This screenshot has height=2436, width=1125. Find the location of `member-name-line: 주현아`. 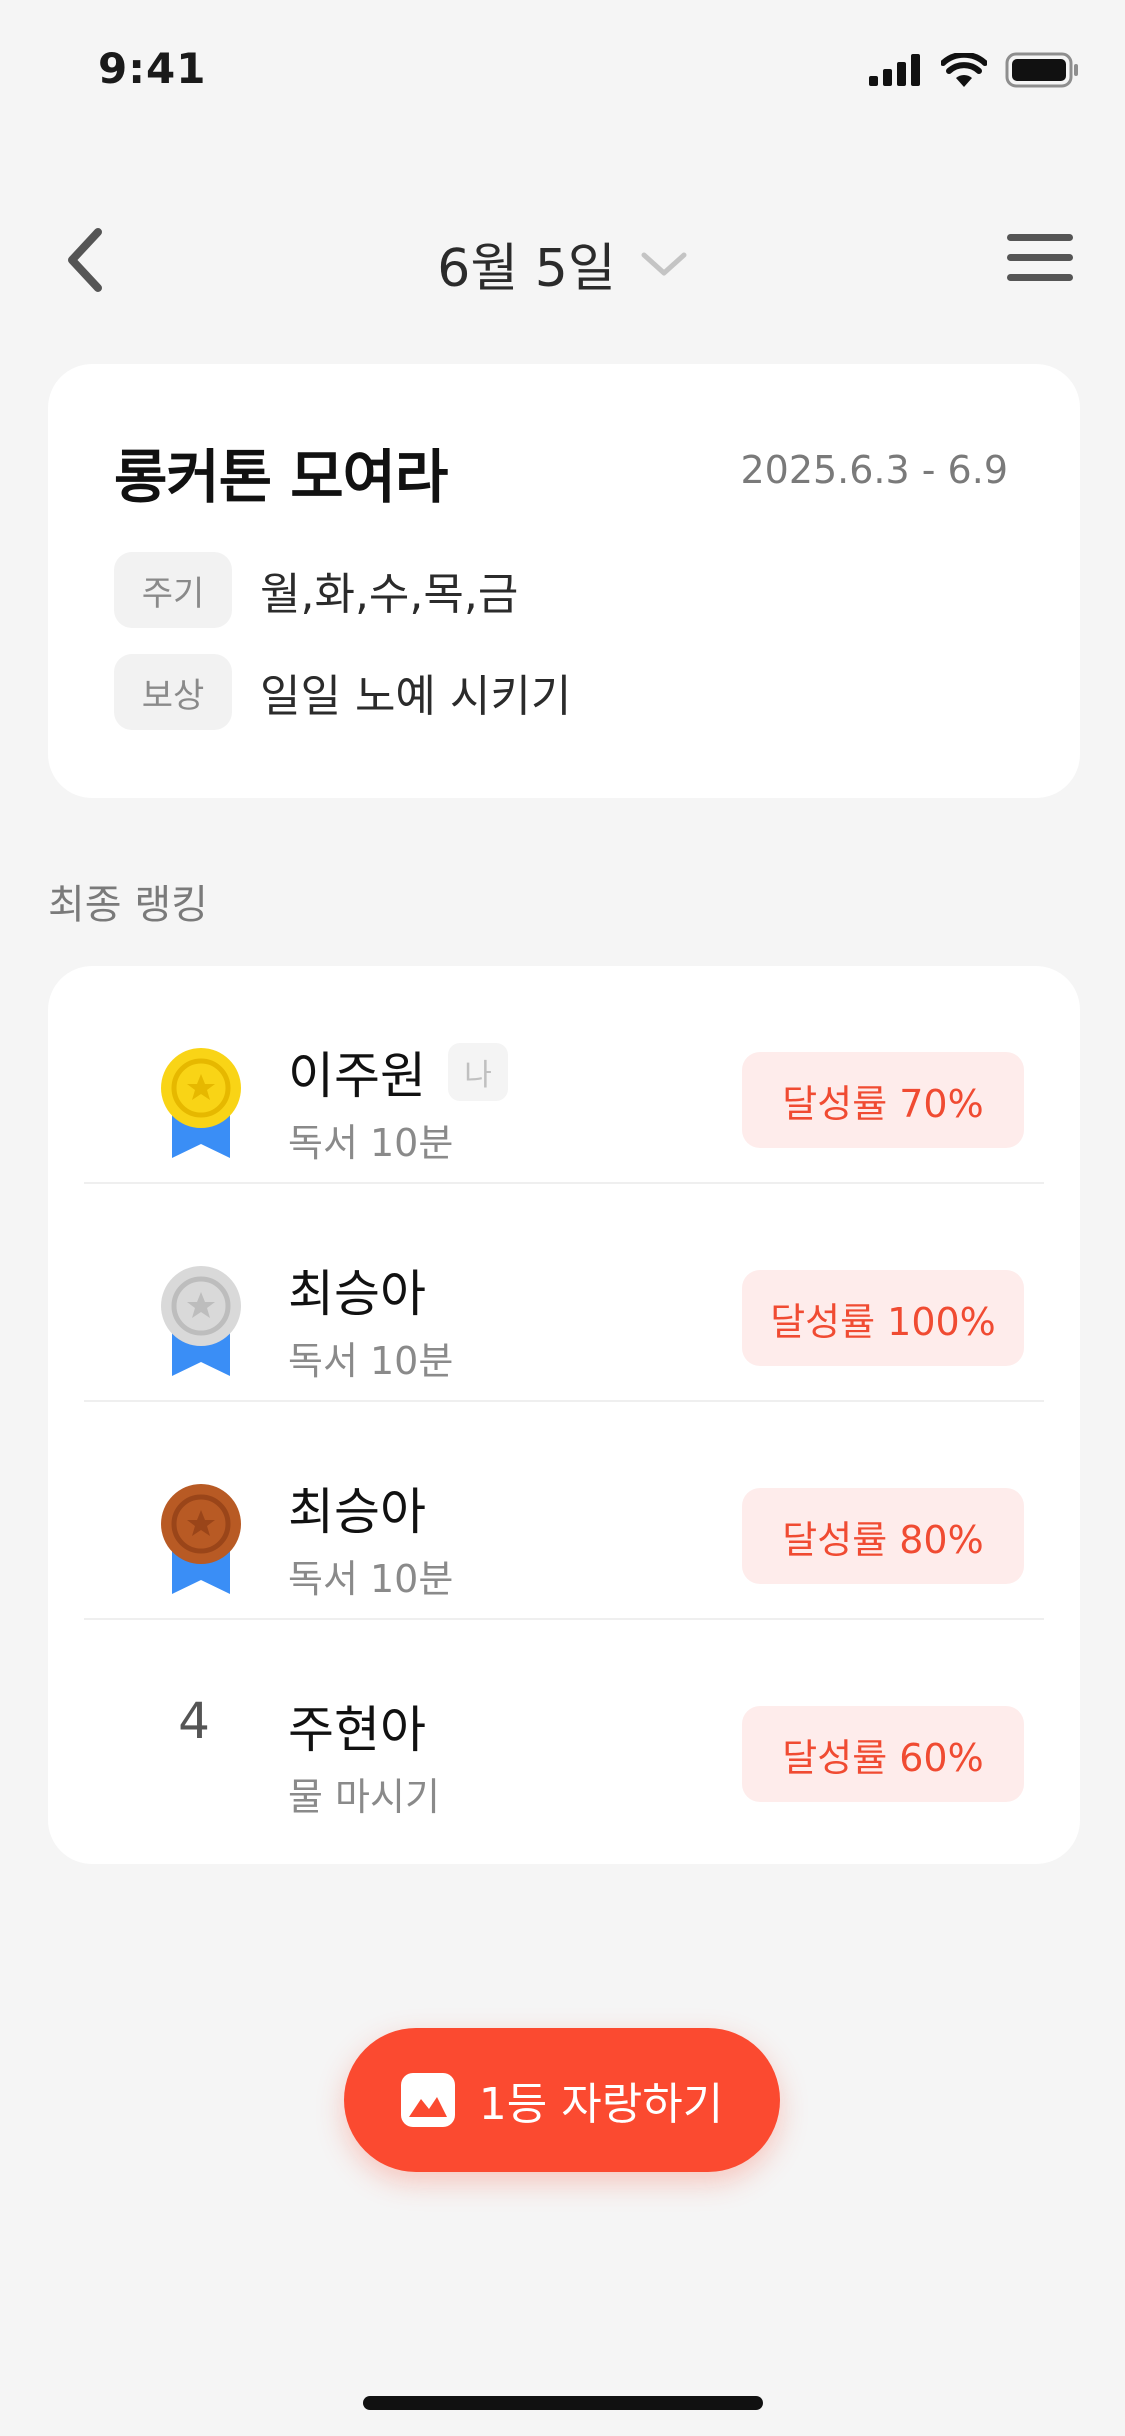

member-name-line: 주현아 is located at coordinates (357, 1726).